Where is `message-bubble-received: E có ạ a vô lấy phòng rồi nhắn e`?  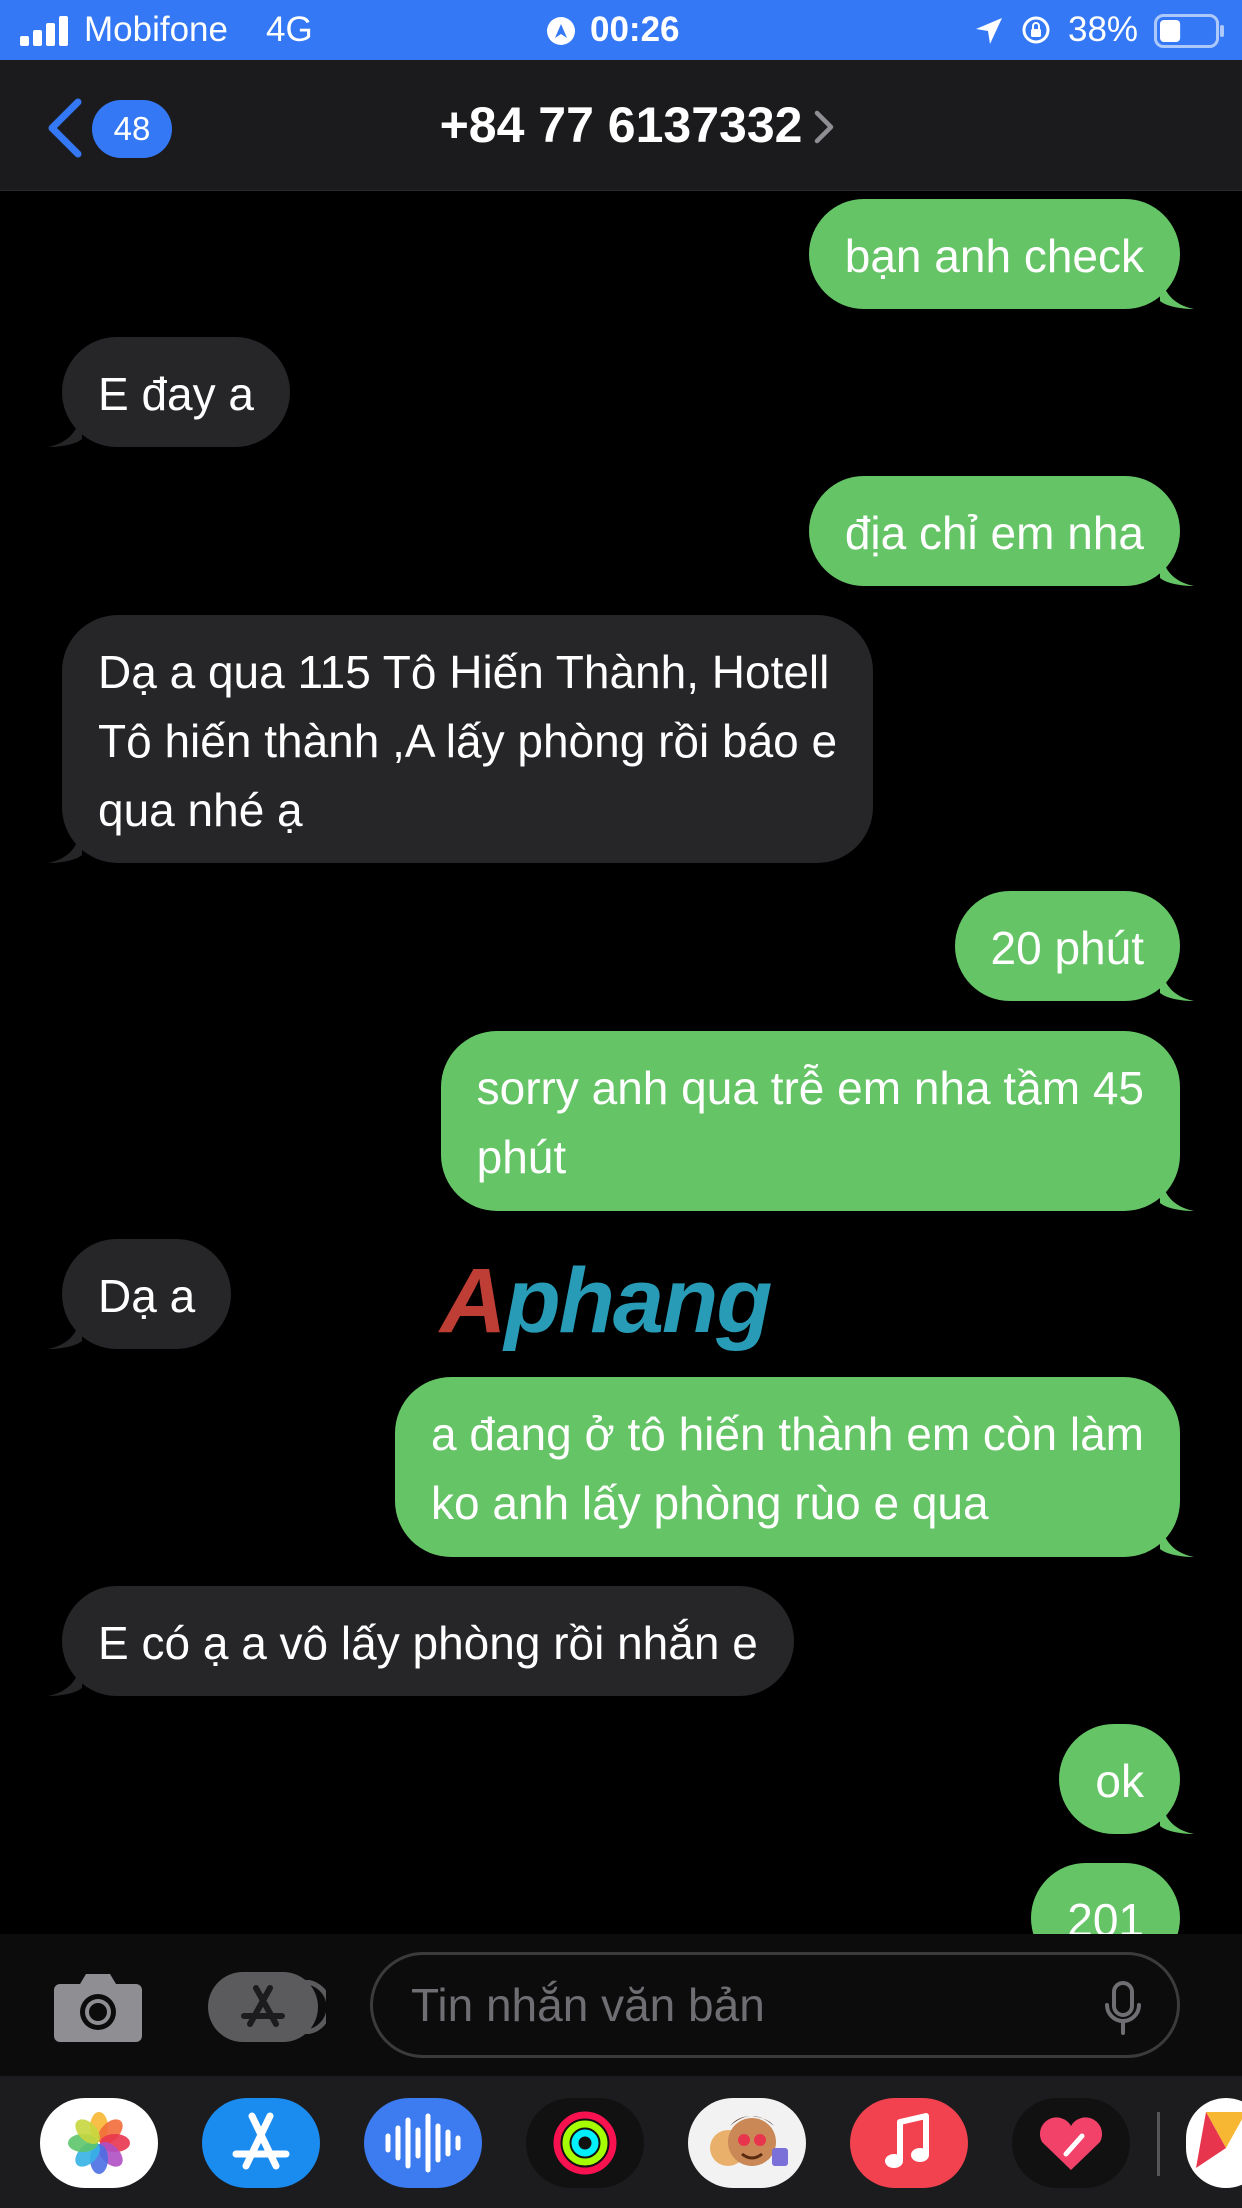
message-bubble-received: E có ạ a vô lấy phòng rồi nhắn e is located at coordinates (421, 1641).